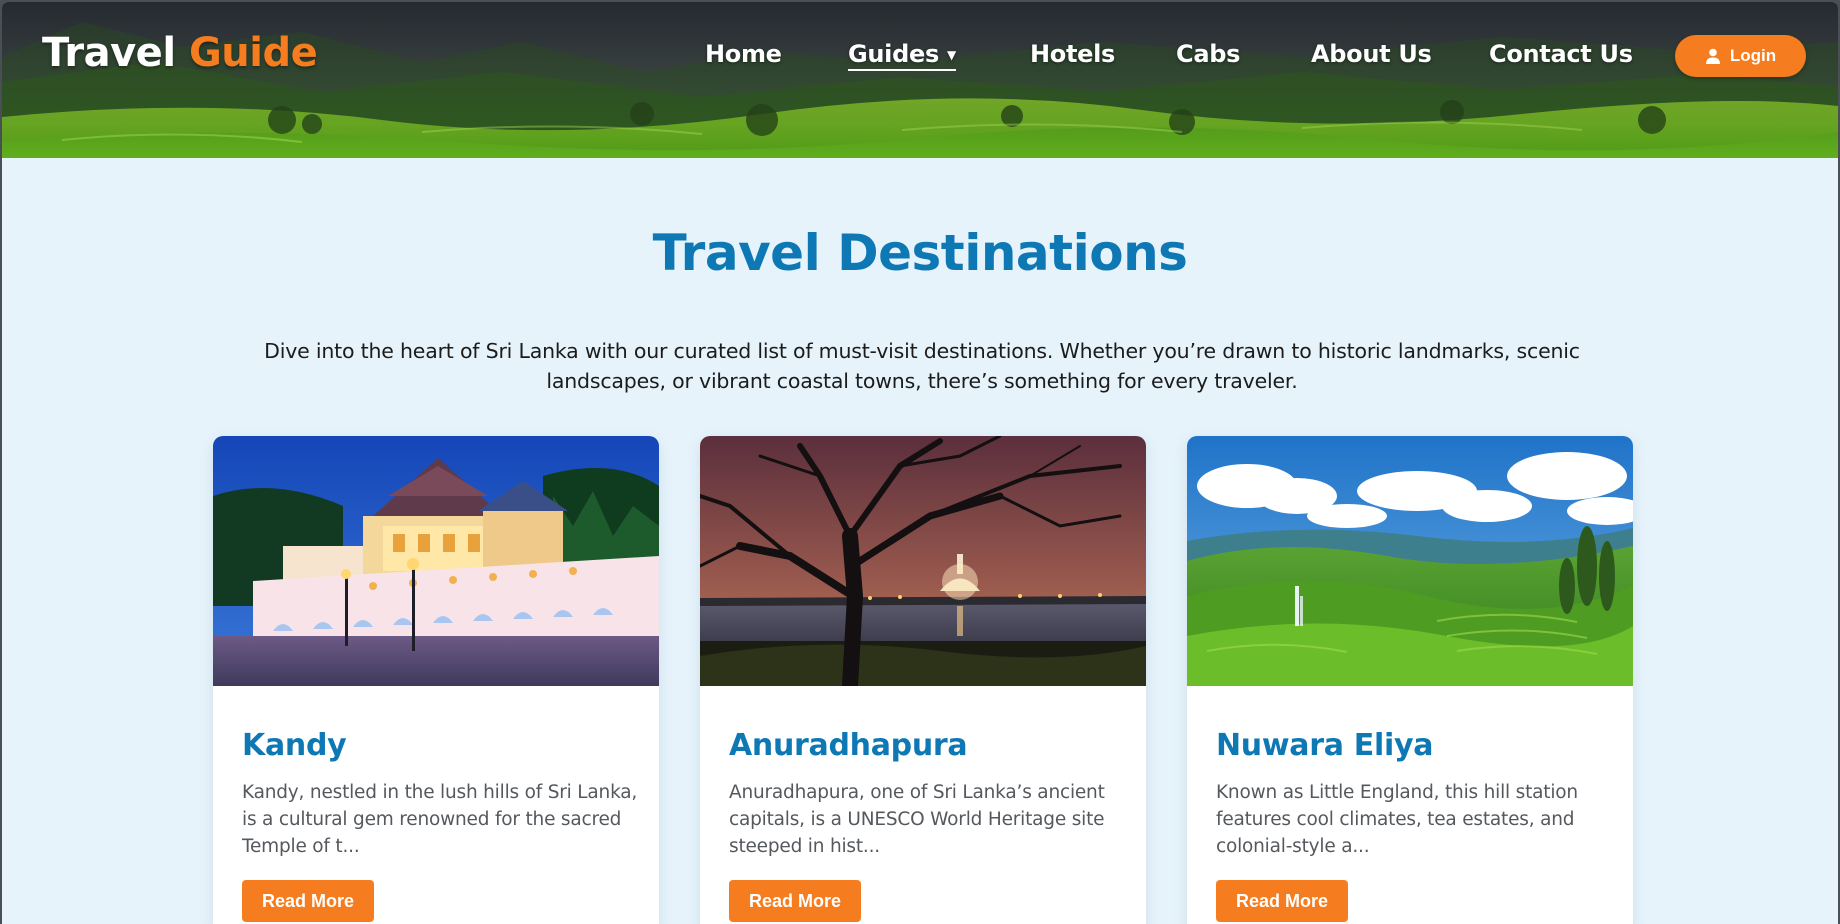  I want to click on card-title: Anuradhapura, so click(848, 745).